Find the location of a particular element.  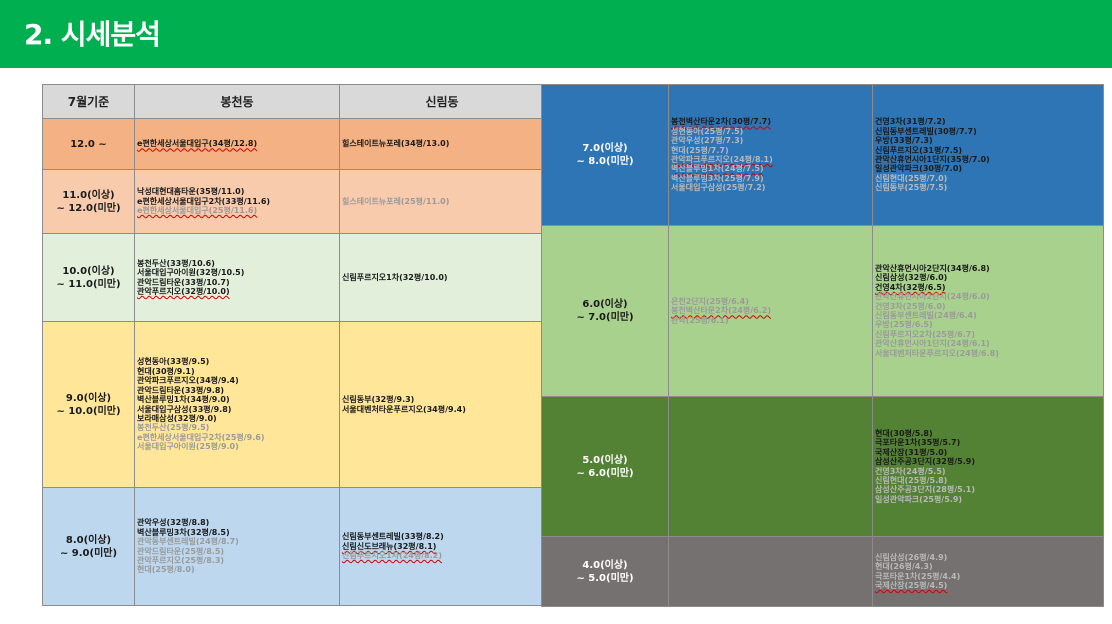

apartment-price-entry: 우방(33평/7.3) is located at coordinates (904, 141).